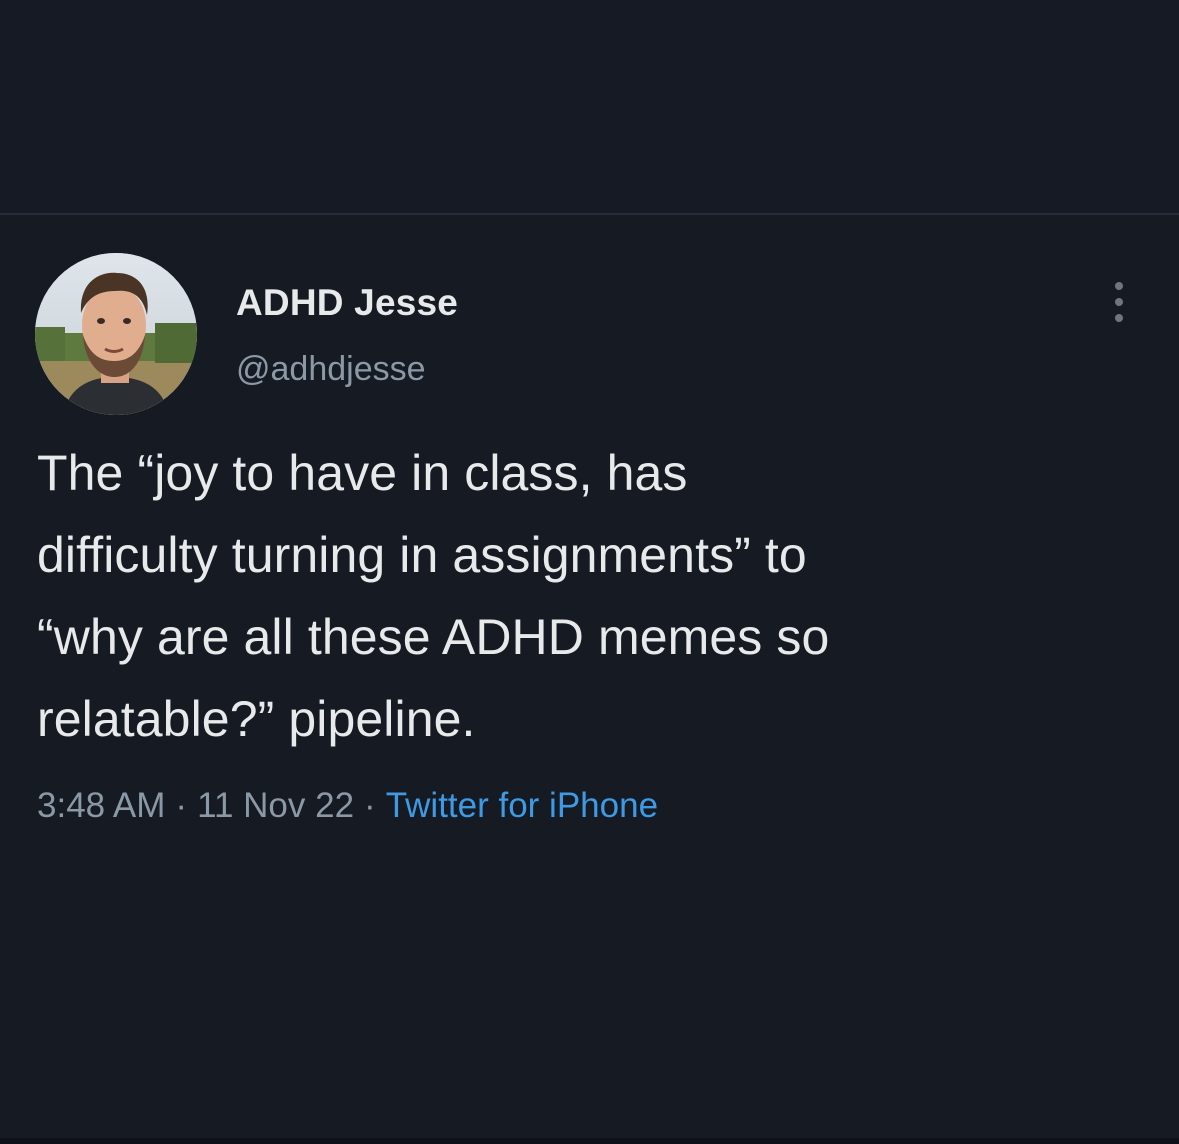  What do you see at coordinates (101, 805) in the screenshot?
I see `tweet-time: 3:48 AM` at bounding box center [101, 805].